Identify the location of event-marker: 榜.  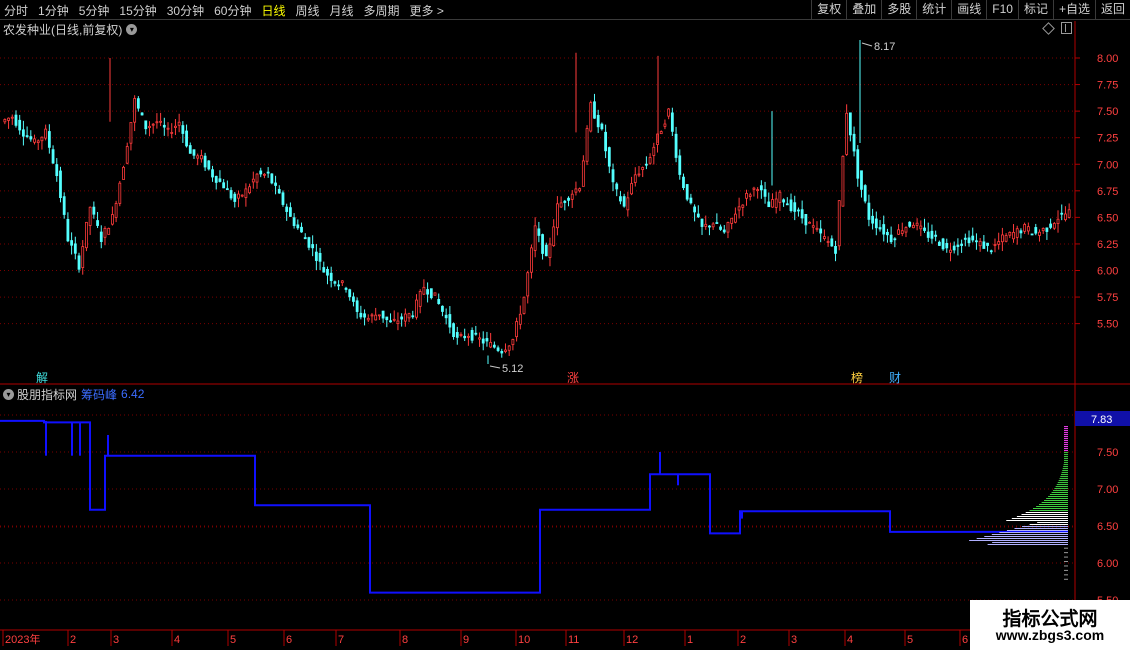
(857, 377).